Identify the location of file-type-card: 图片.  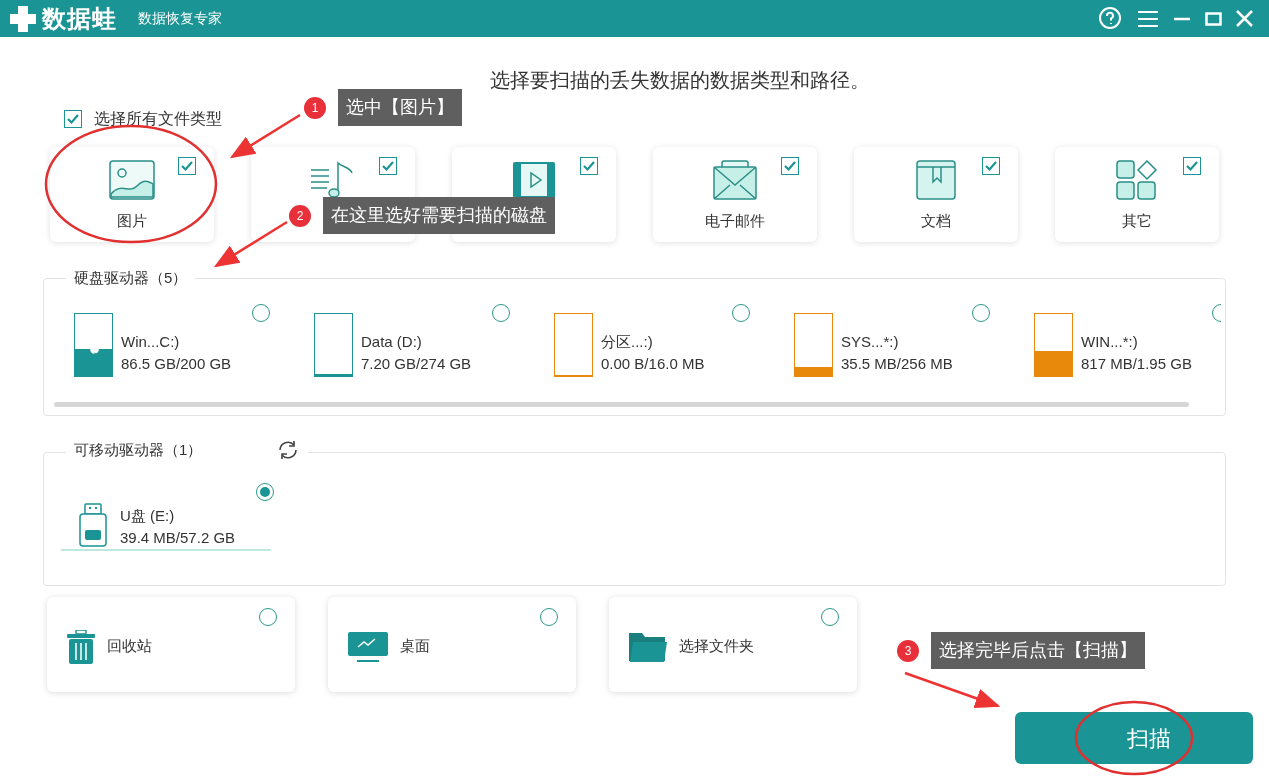
(132, 194).